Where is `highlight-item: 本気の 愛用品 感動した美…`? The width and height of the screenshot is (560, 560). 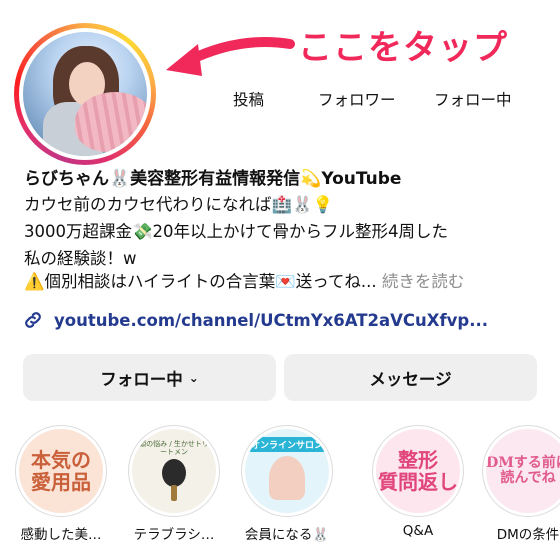 highlight-item: 本気の 愛用品 感動した美… is located at coordinates (61, 484).